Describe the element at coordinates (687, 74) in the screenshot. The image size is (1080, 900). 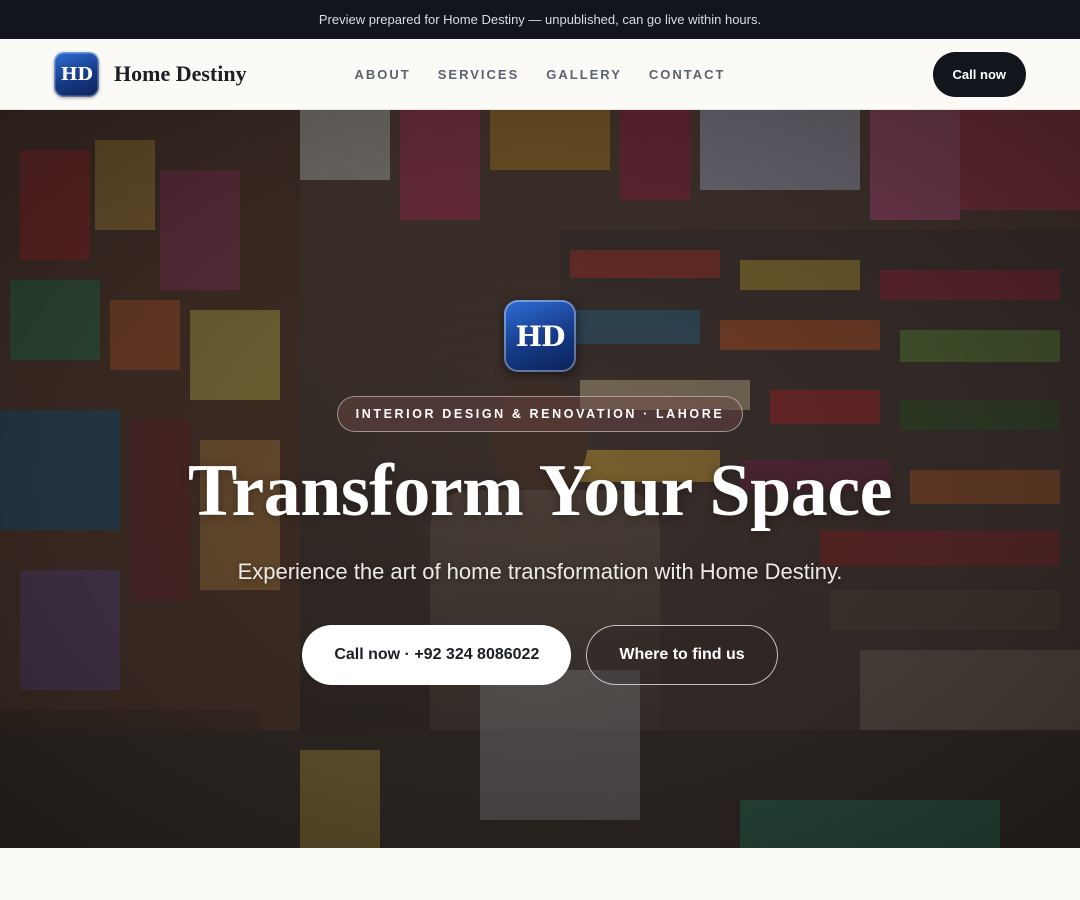
I see `nav-link-contact: CONTACT` at that location.